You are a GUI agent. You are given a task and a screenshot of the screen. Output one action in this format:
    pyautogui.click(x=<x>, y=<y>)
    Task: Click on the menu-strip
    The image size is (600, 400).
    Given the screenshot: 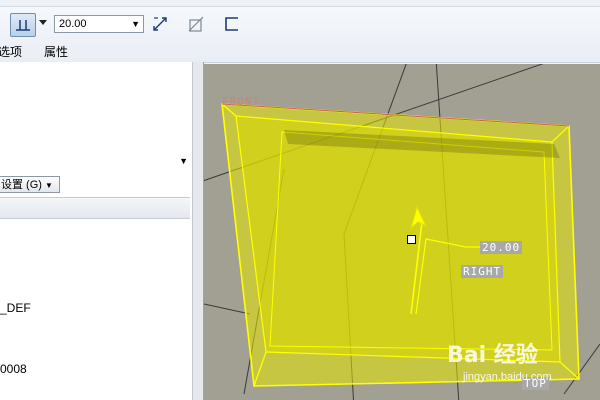 What is the action you would take?
    pyautogui.click(x=300, y=3)
    